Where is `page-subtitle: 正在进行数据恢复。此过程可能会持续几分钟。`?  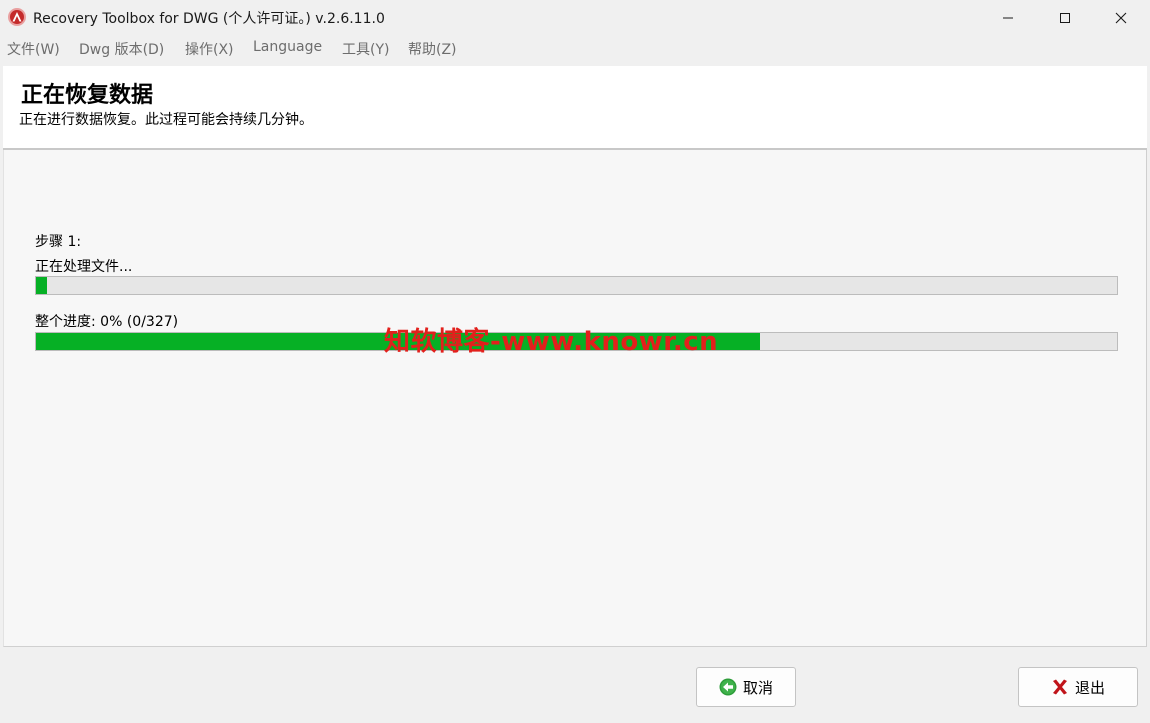 page-subtitle: 正在进行数据恢复。此过程可能会持续几分钟。 is located at coordinates (166, 120).